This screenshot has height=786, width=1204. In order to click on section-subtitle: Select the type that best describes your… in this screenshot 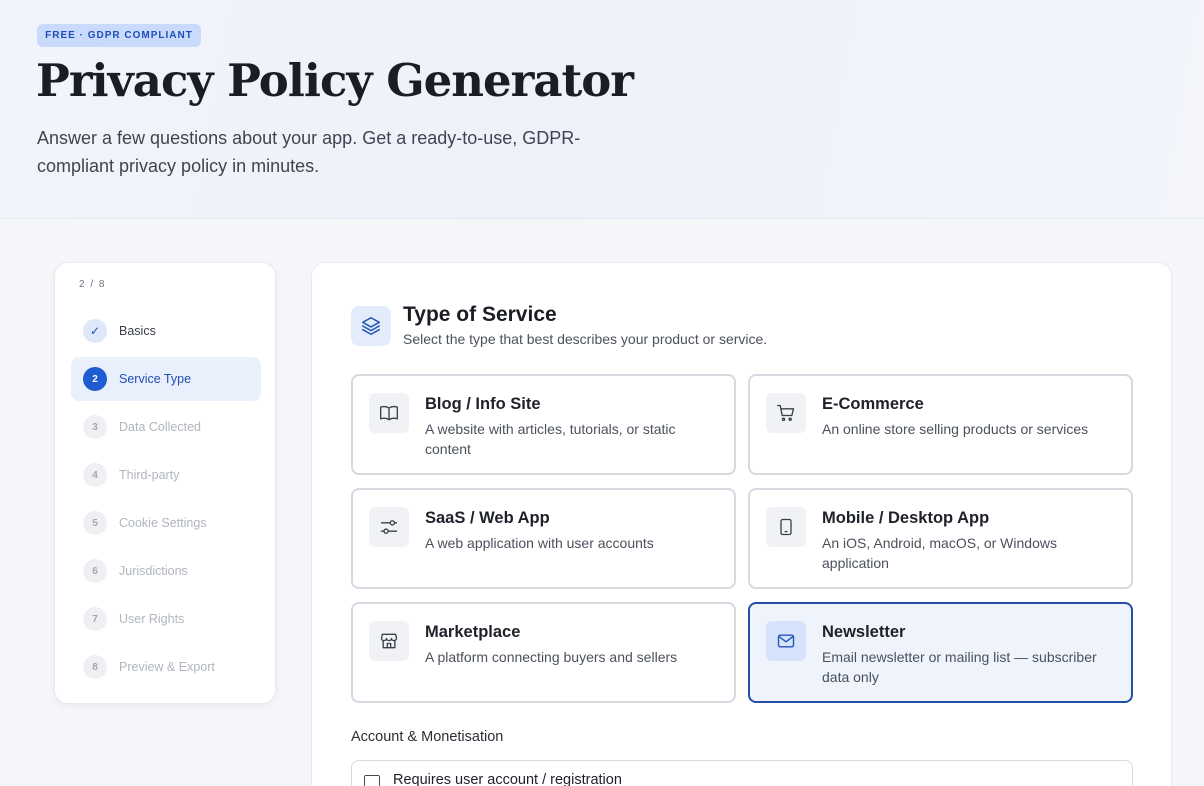, I will do `click(585, 339)`.